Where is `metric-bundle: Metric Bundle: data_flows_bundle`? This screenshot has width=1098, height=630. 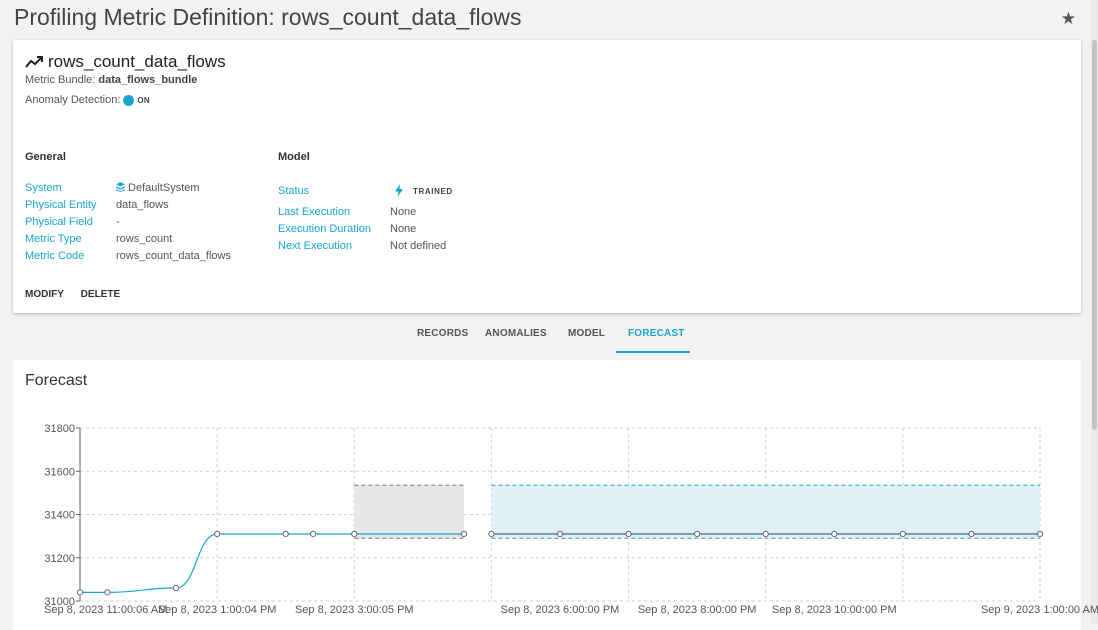
metric-bundle: Metric Bundle: data_flows_bundle is located at coordinates (111, 80).